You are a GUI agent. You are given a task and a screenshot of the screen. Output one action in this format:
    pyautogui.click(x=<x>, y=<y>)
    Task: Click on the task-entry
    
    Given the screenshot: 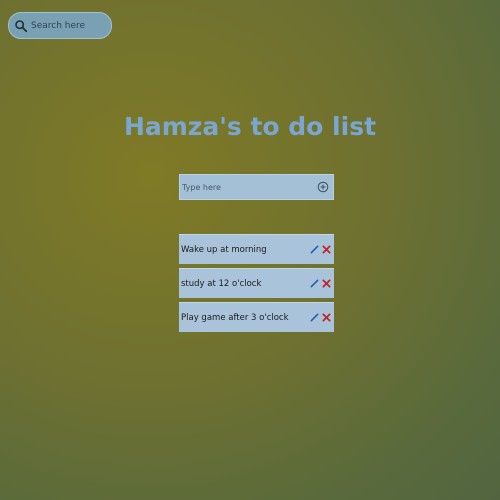 What is the action you would take?
    pyautogui.click(x=256, y=187)
    